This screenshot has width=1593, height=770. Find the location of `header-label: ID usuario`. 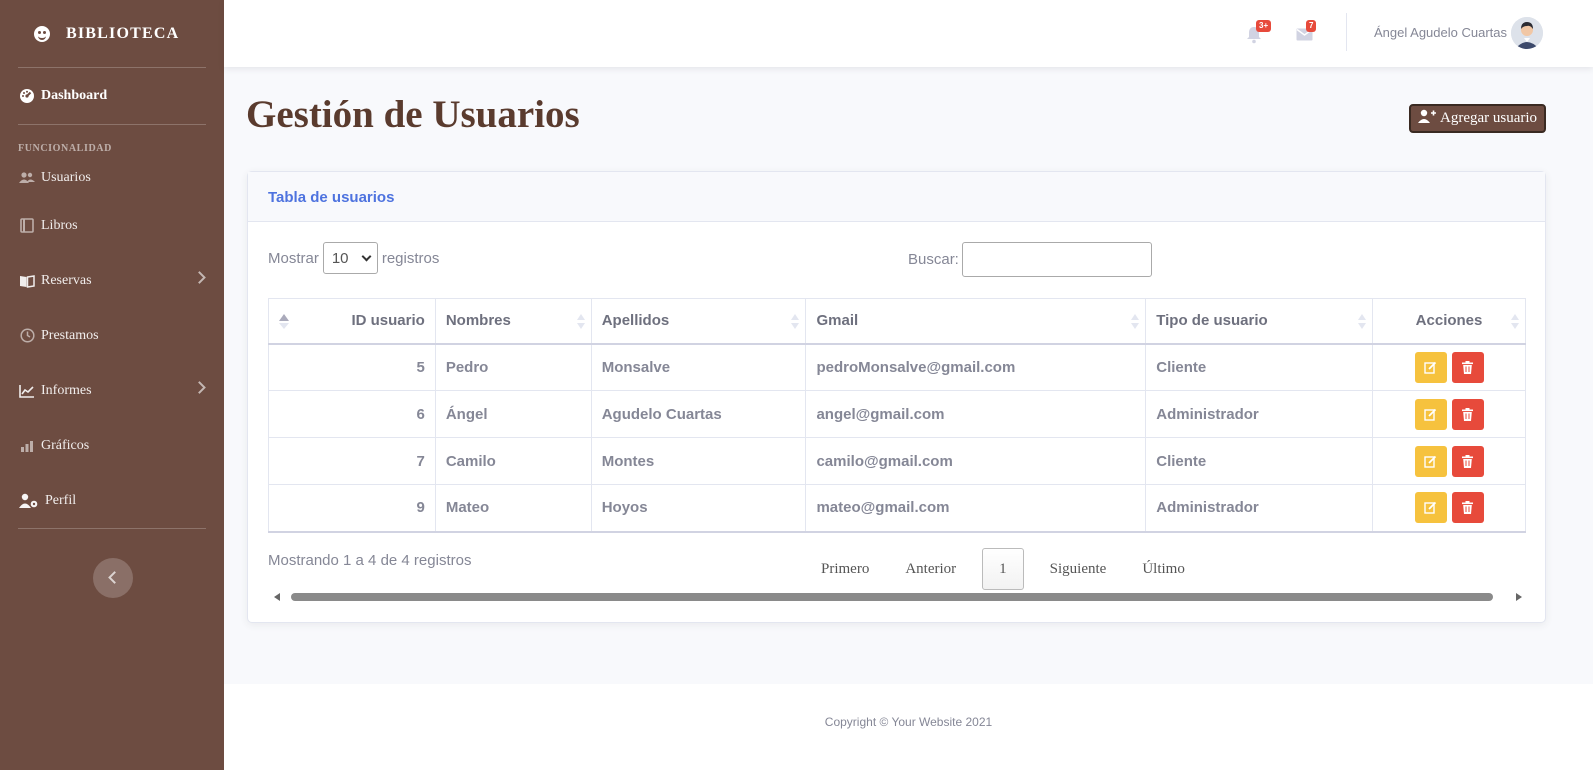

header-label: ID usuario is located at coordinates (388, 321).